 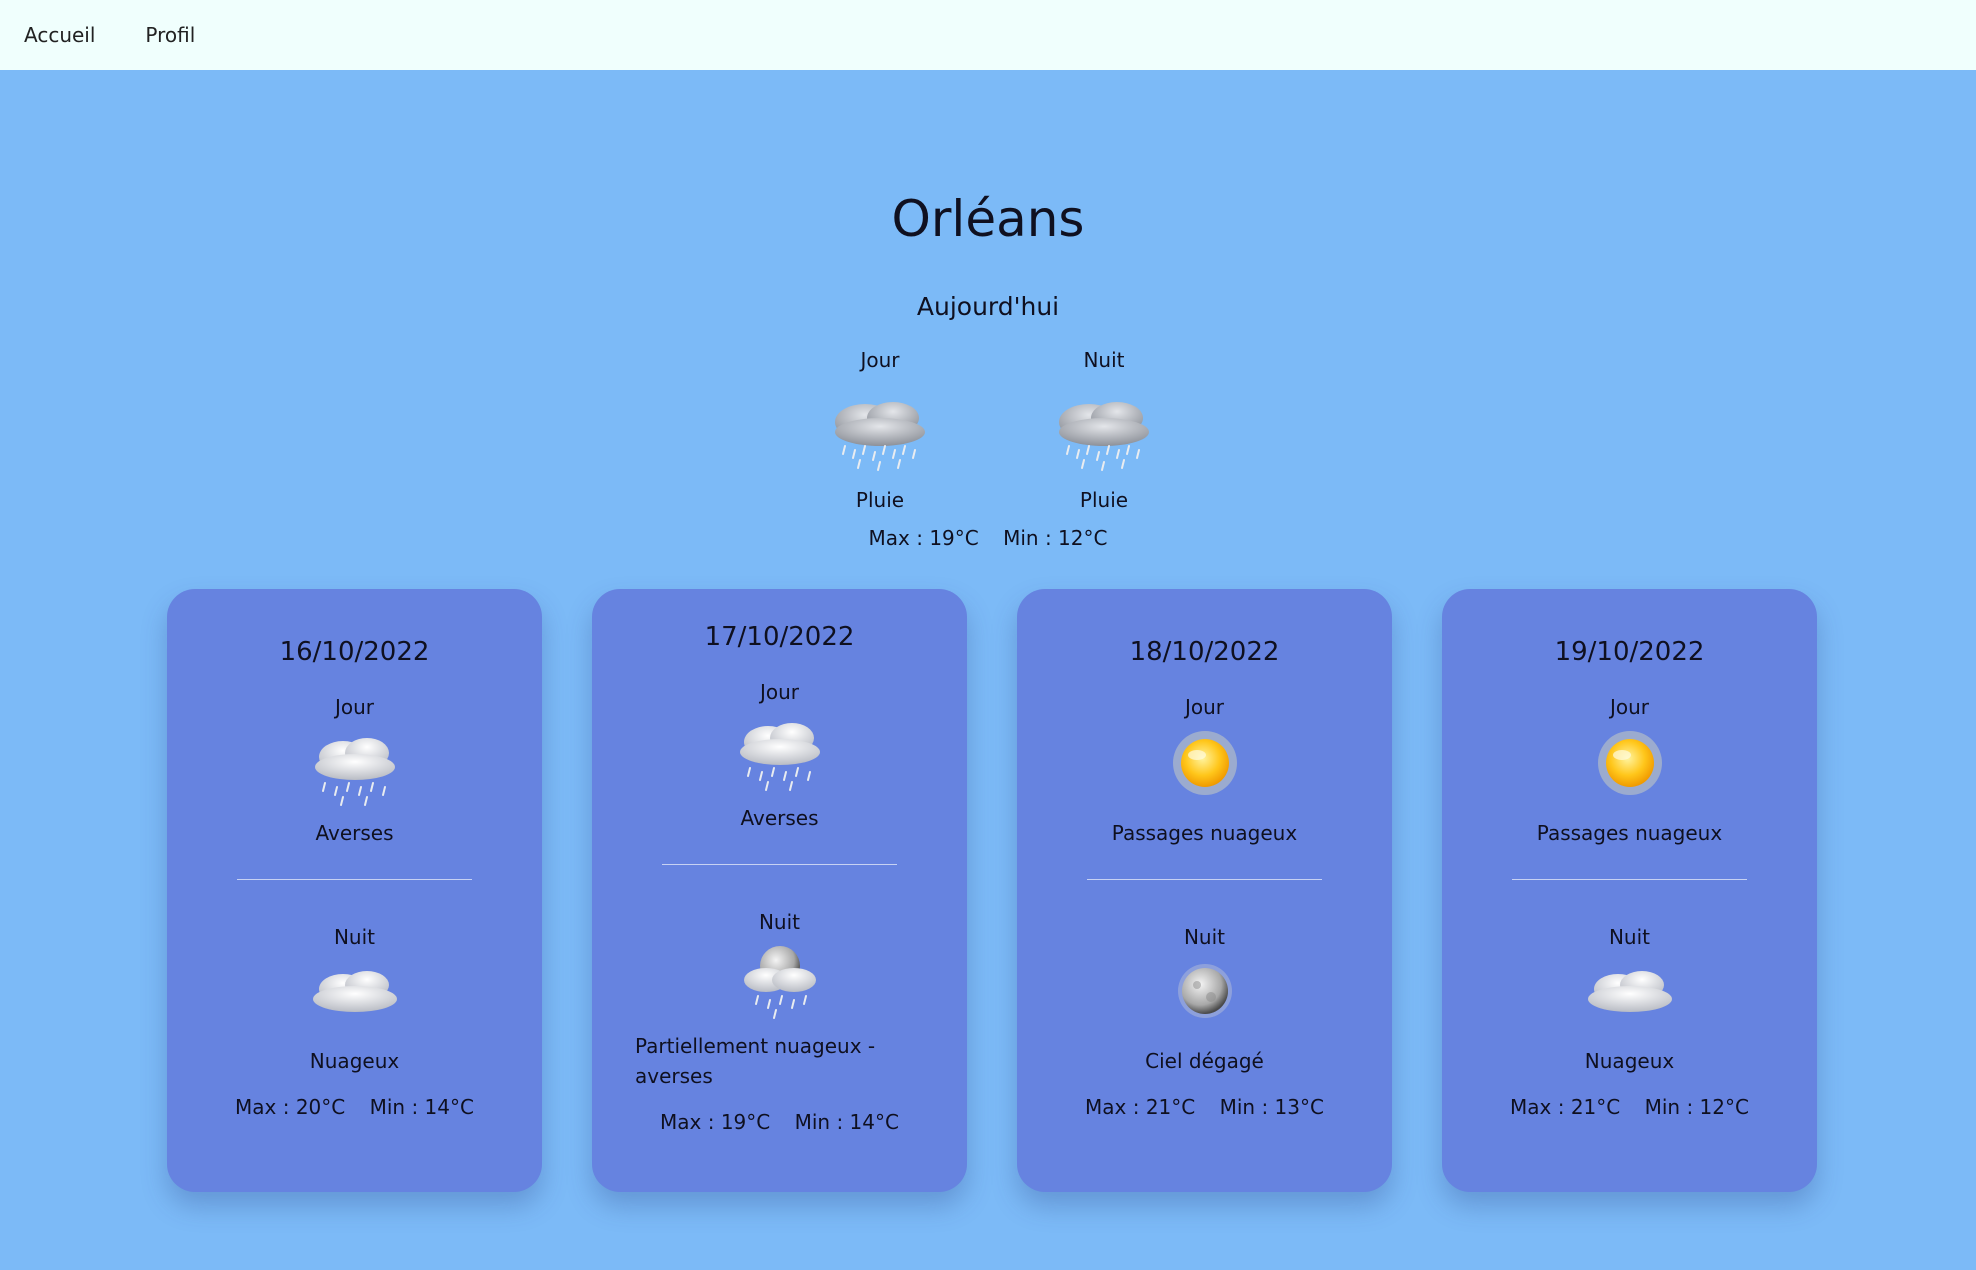 I want to click on forecast-date: 16/10/2022, so click(x=354, y=652).